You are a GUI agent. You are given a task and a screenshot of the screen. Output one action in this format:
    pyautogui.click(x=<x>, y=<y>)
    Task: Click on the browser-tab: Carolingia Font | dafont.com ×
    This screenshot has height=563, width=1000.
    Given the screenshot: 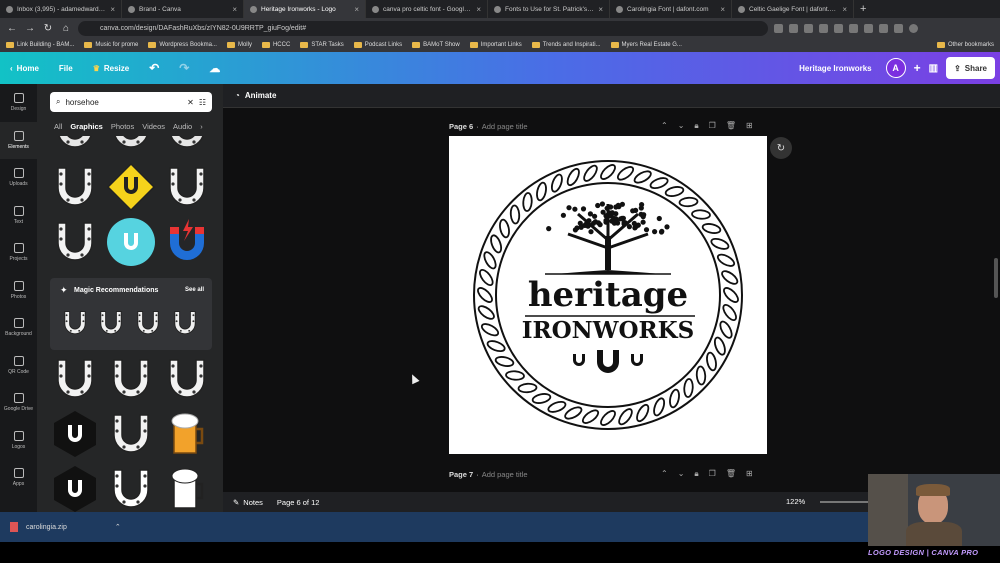 What is the action you would take?
    pyautogui.click(x=671, y=9)
    